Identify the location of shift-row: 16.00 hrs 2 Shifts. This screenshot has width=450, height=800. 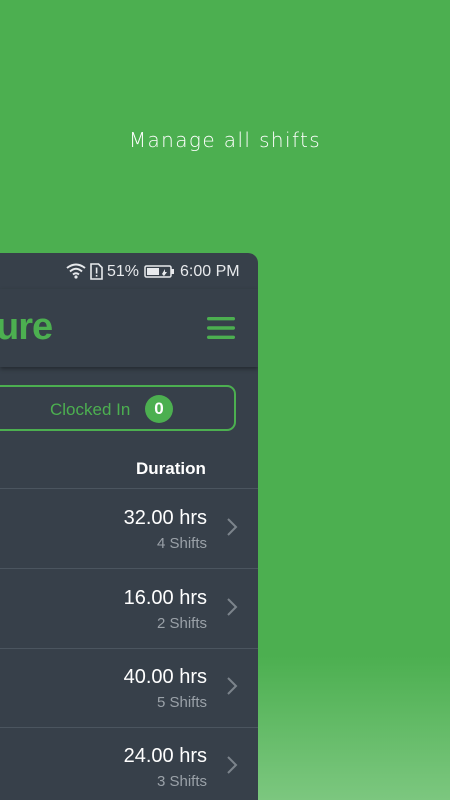
(129, 609).